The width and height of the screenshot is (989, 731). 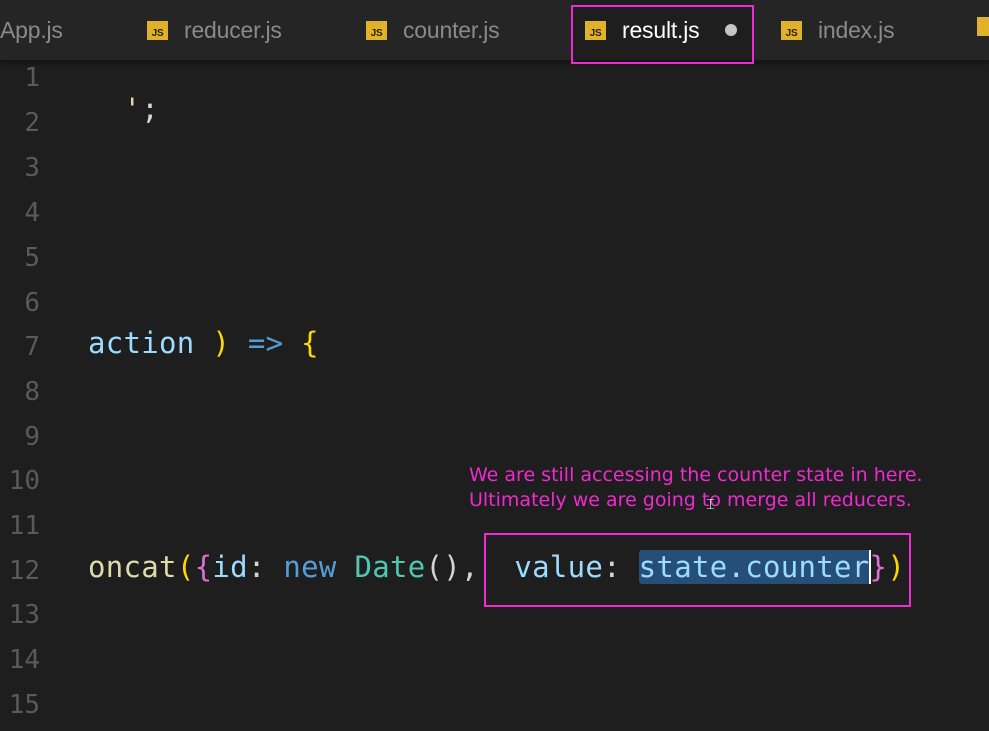 What do you see at coordinates (310, 567) in the screenshot?
I see `code-token: new` at bounding box center [310, 567].